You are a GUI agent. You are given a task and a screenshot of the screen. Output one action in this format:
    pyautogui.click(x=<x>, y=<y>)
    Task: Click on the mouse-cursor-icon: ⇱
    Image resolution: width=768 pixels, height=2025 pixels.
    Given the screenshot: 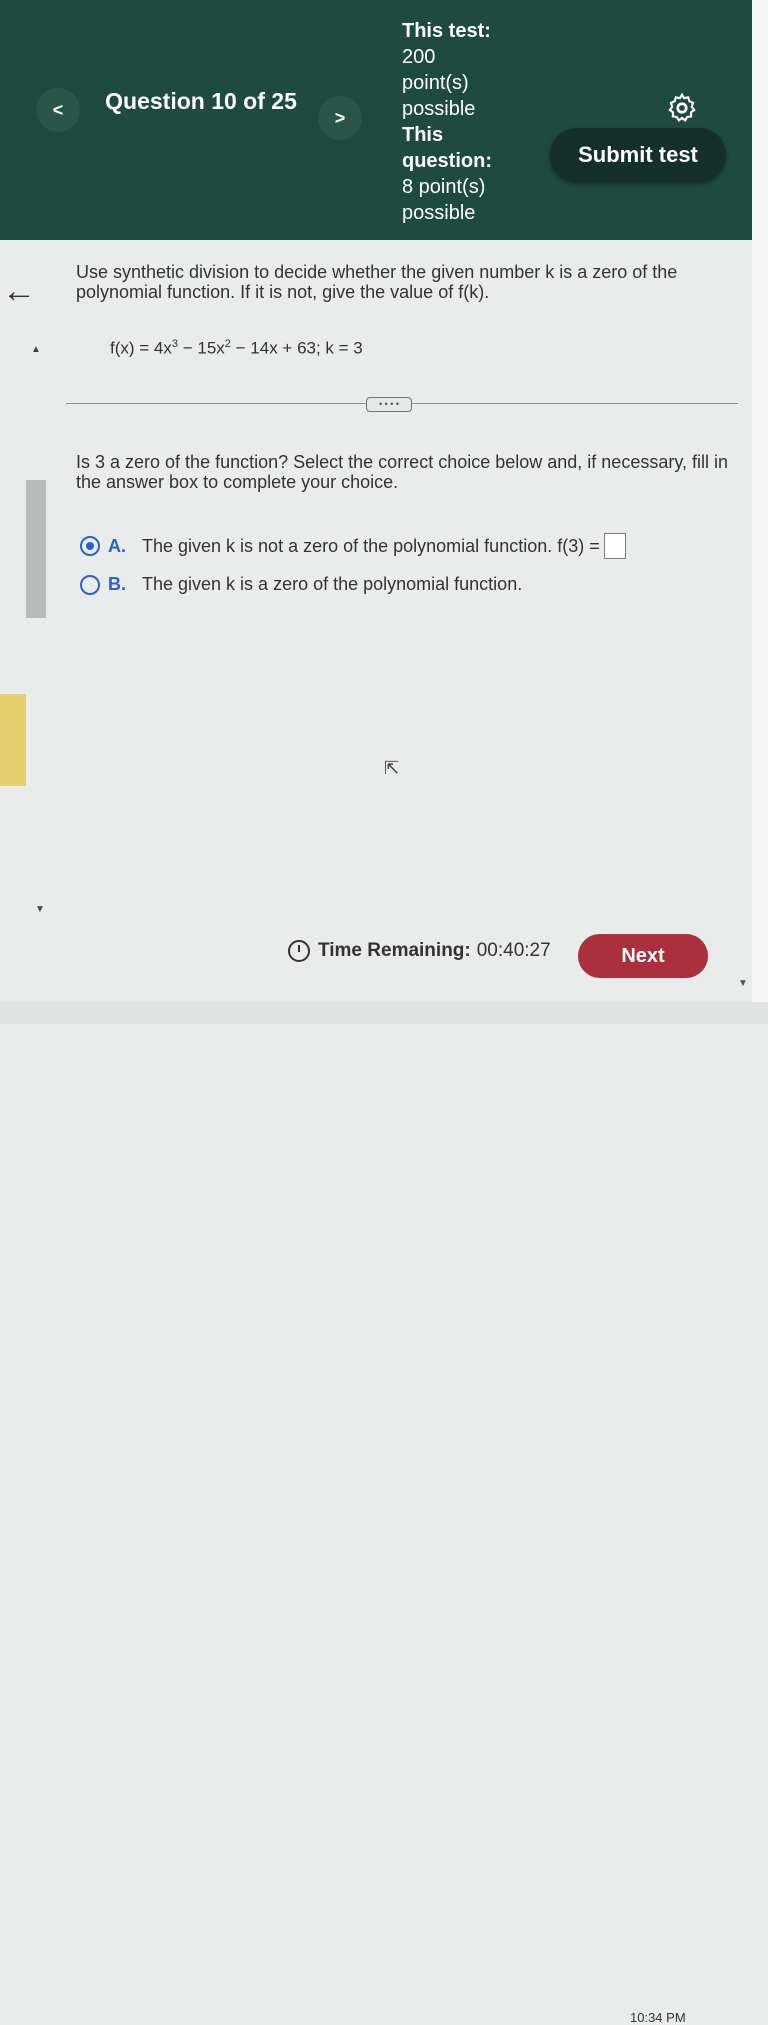 What is the action you would take?
    pyautogui.click(x=392, y=768)
    